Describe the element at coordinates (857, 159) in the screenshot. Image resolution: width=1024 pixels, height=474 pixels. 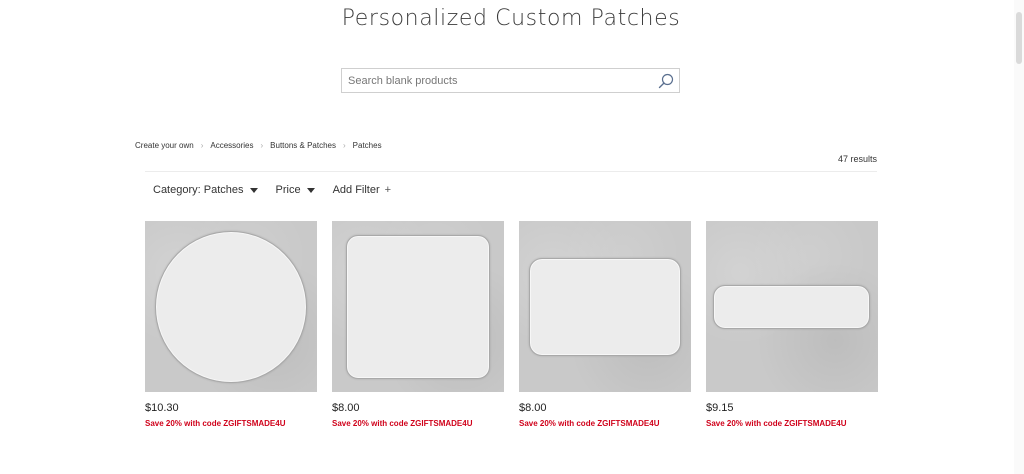
I see `results-count: 47 results` at that location.